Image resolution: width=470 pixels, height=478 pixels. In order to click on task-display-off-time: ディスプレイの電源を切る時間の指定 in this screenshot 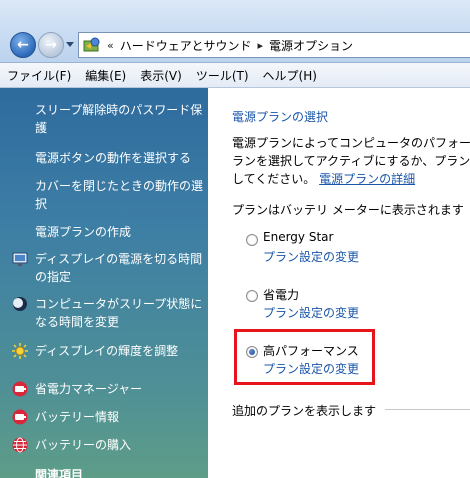, I will do `click(119, 268)`.